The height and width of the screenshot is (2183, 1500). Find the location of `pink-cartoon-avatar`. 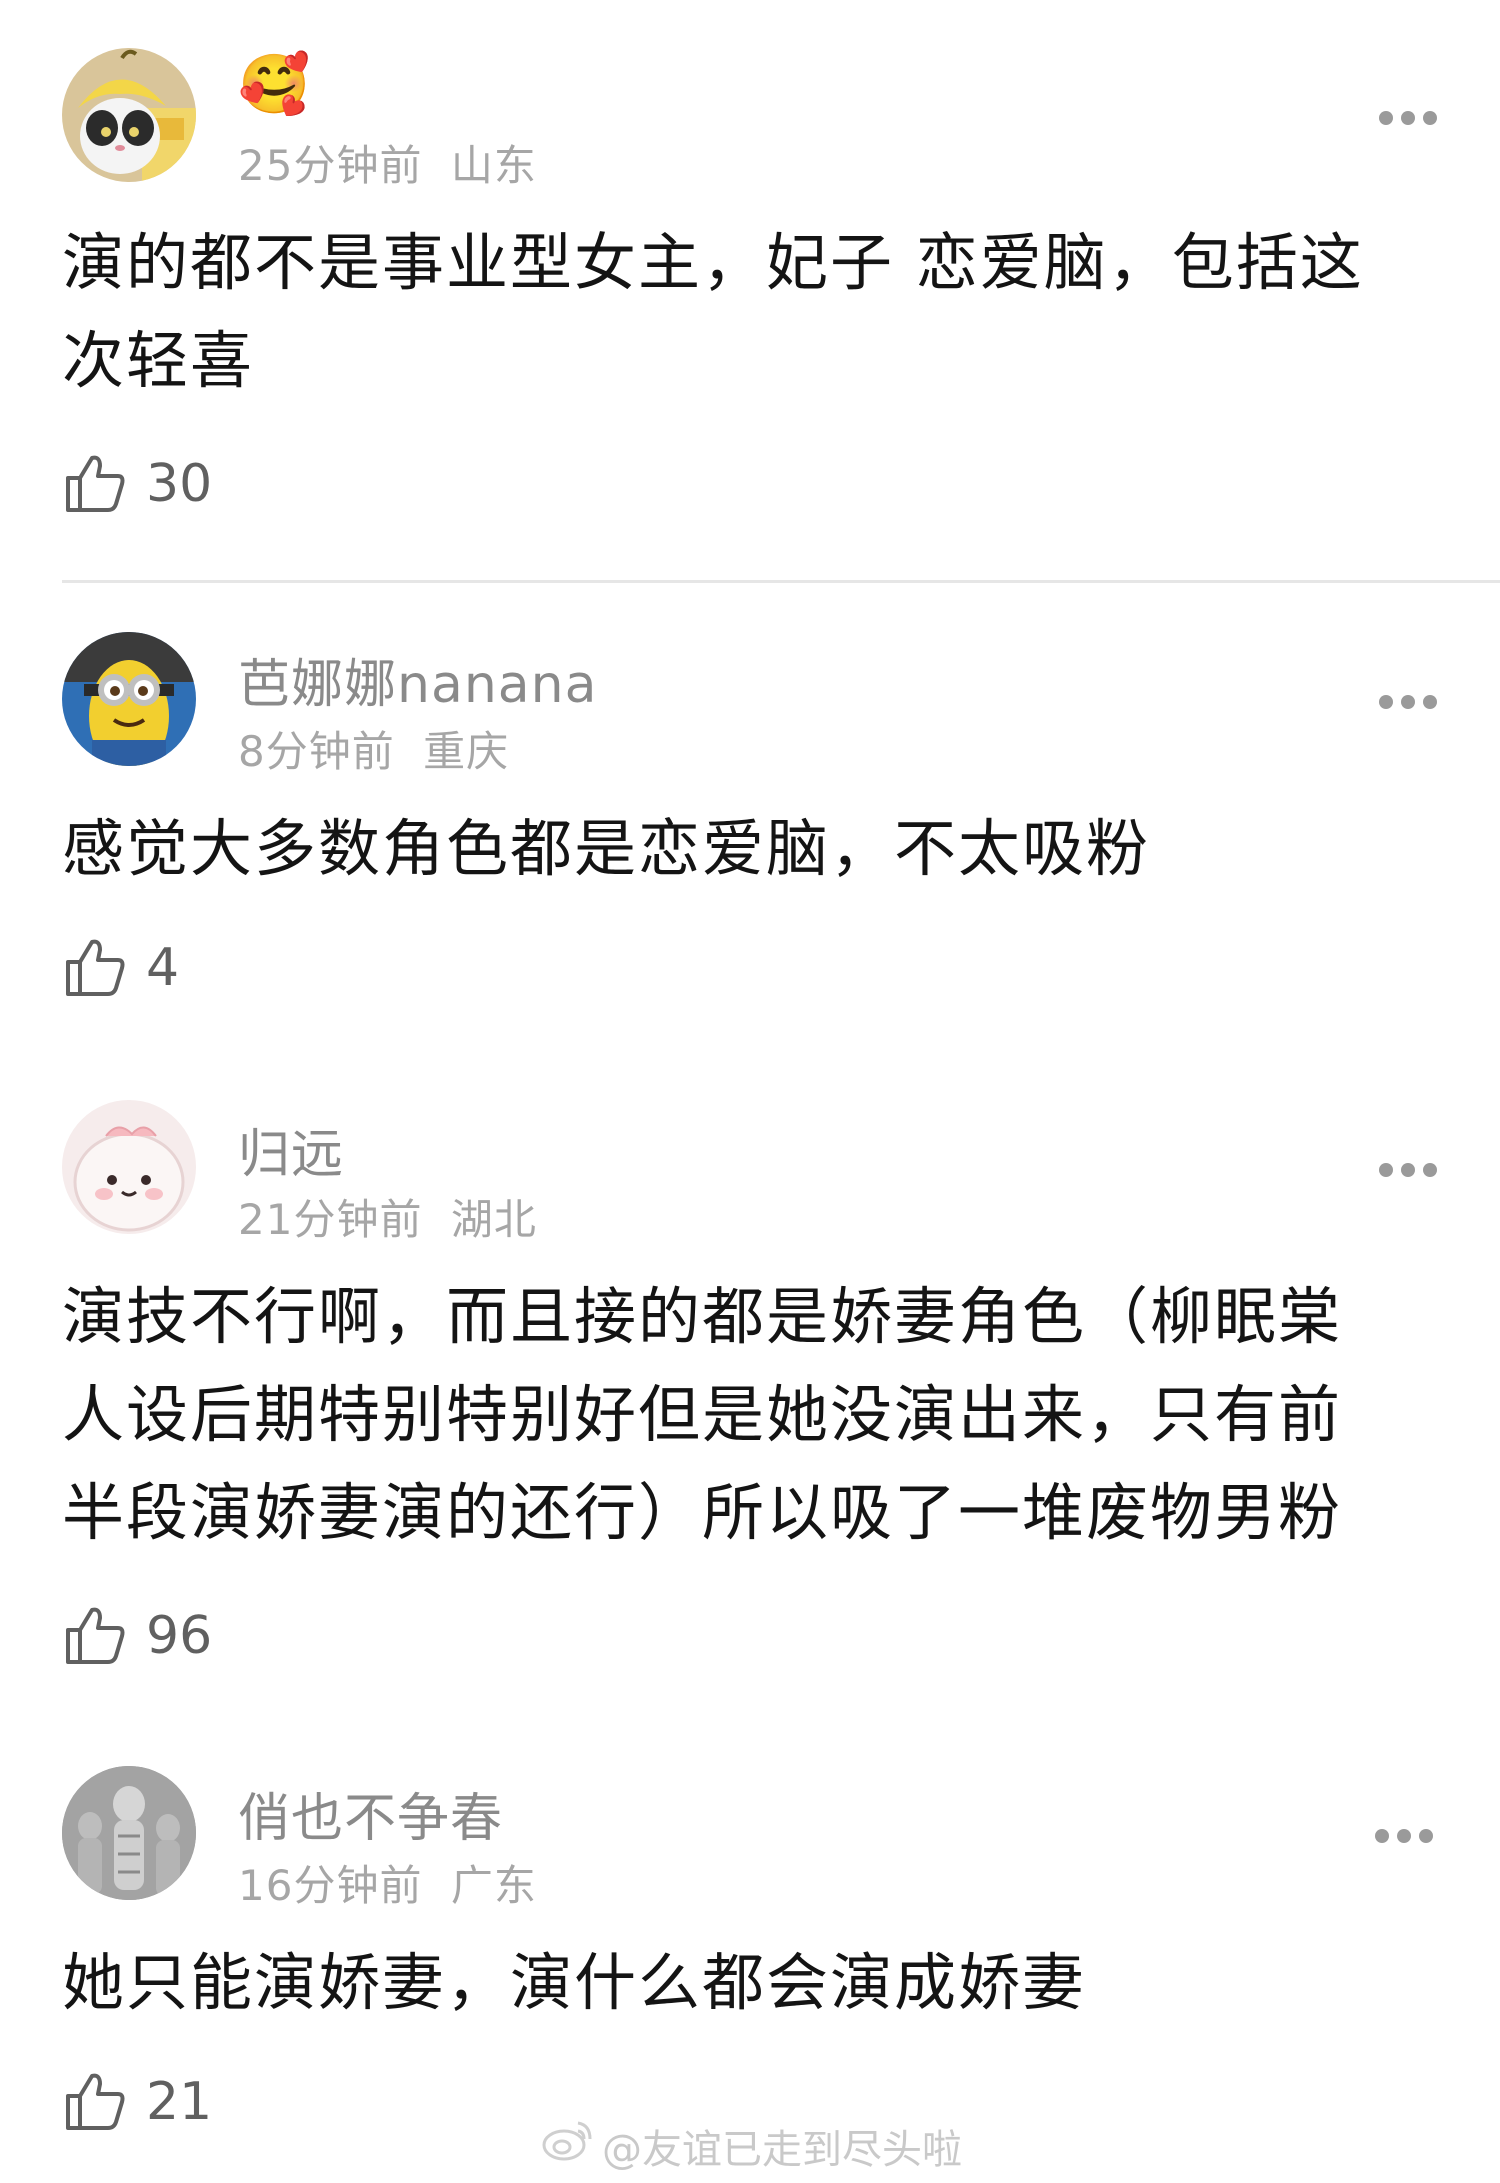

pink-cartoon-avatar is located at coordinates (129, 1167).